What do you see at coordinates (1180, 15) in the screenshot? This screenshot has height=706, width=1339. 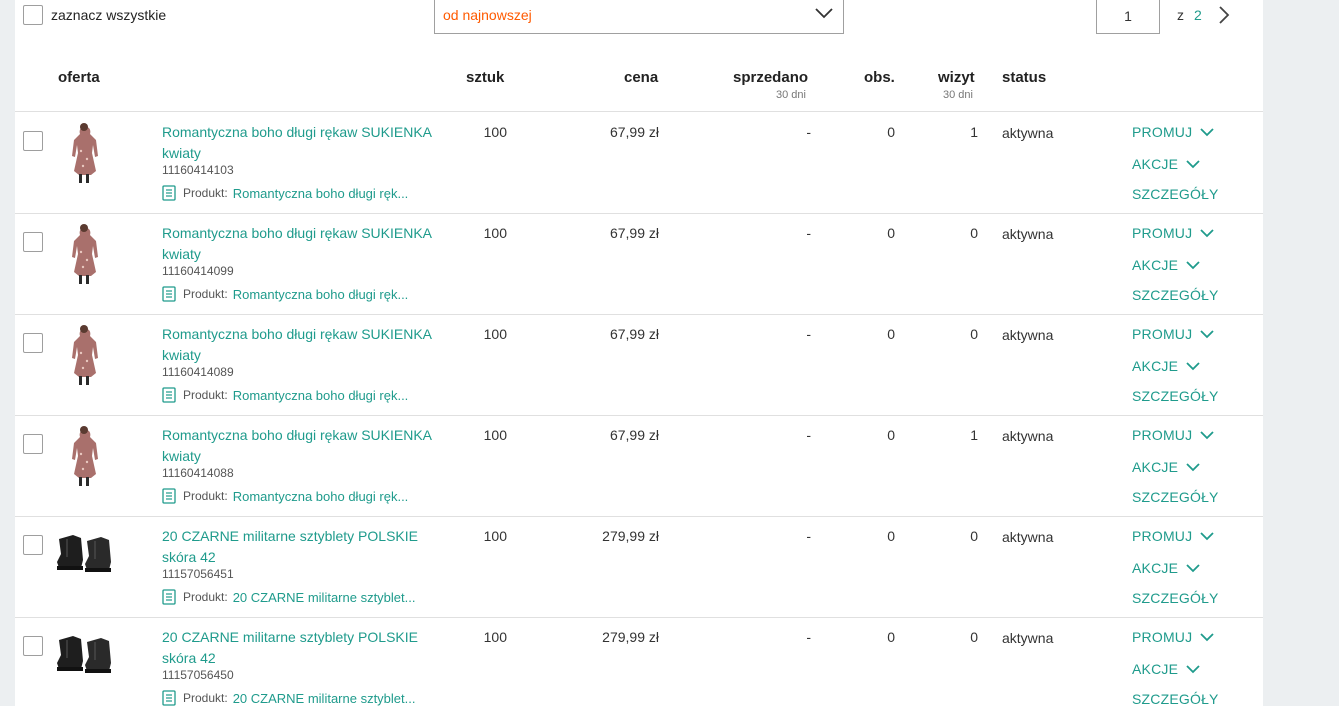 I see `page-of-label: z` at bounding box center [1180, 15].